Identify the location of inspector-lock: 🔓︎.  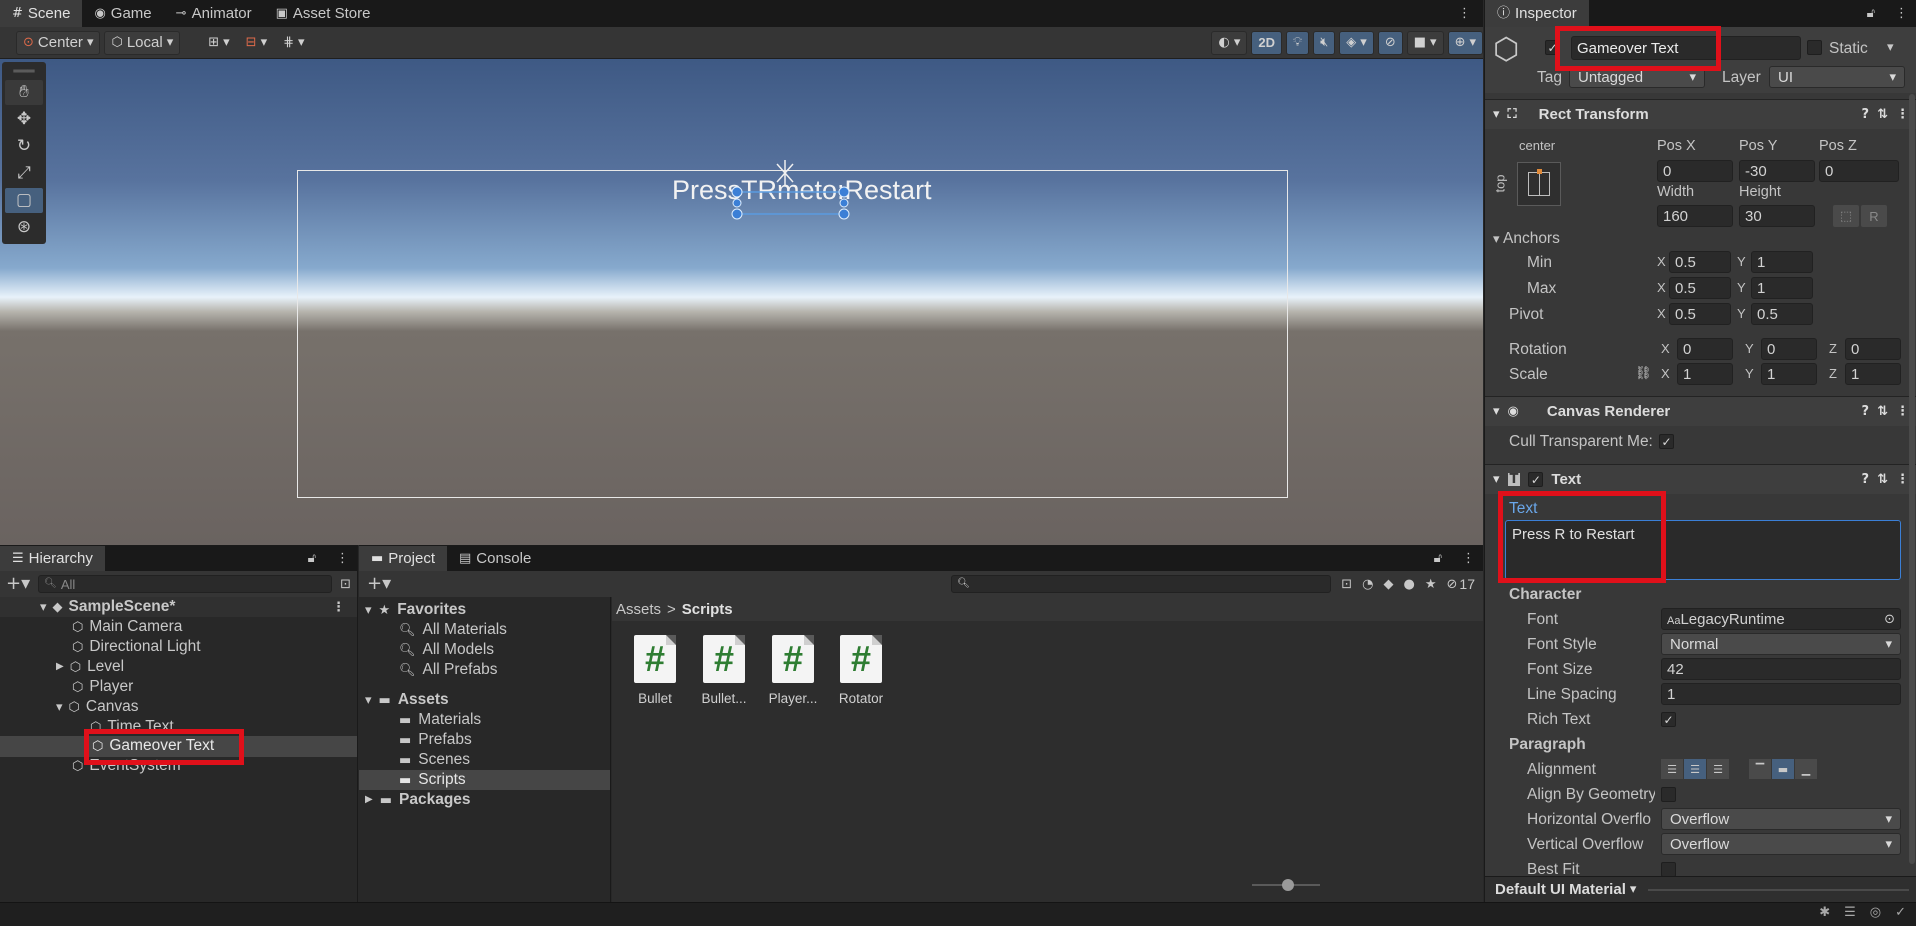
(1871, 13).